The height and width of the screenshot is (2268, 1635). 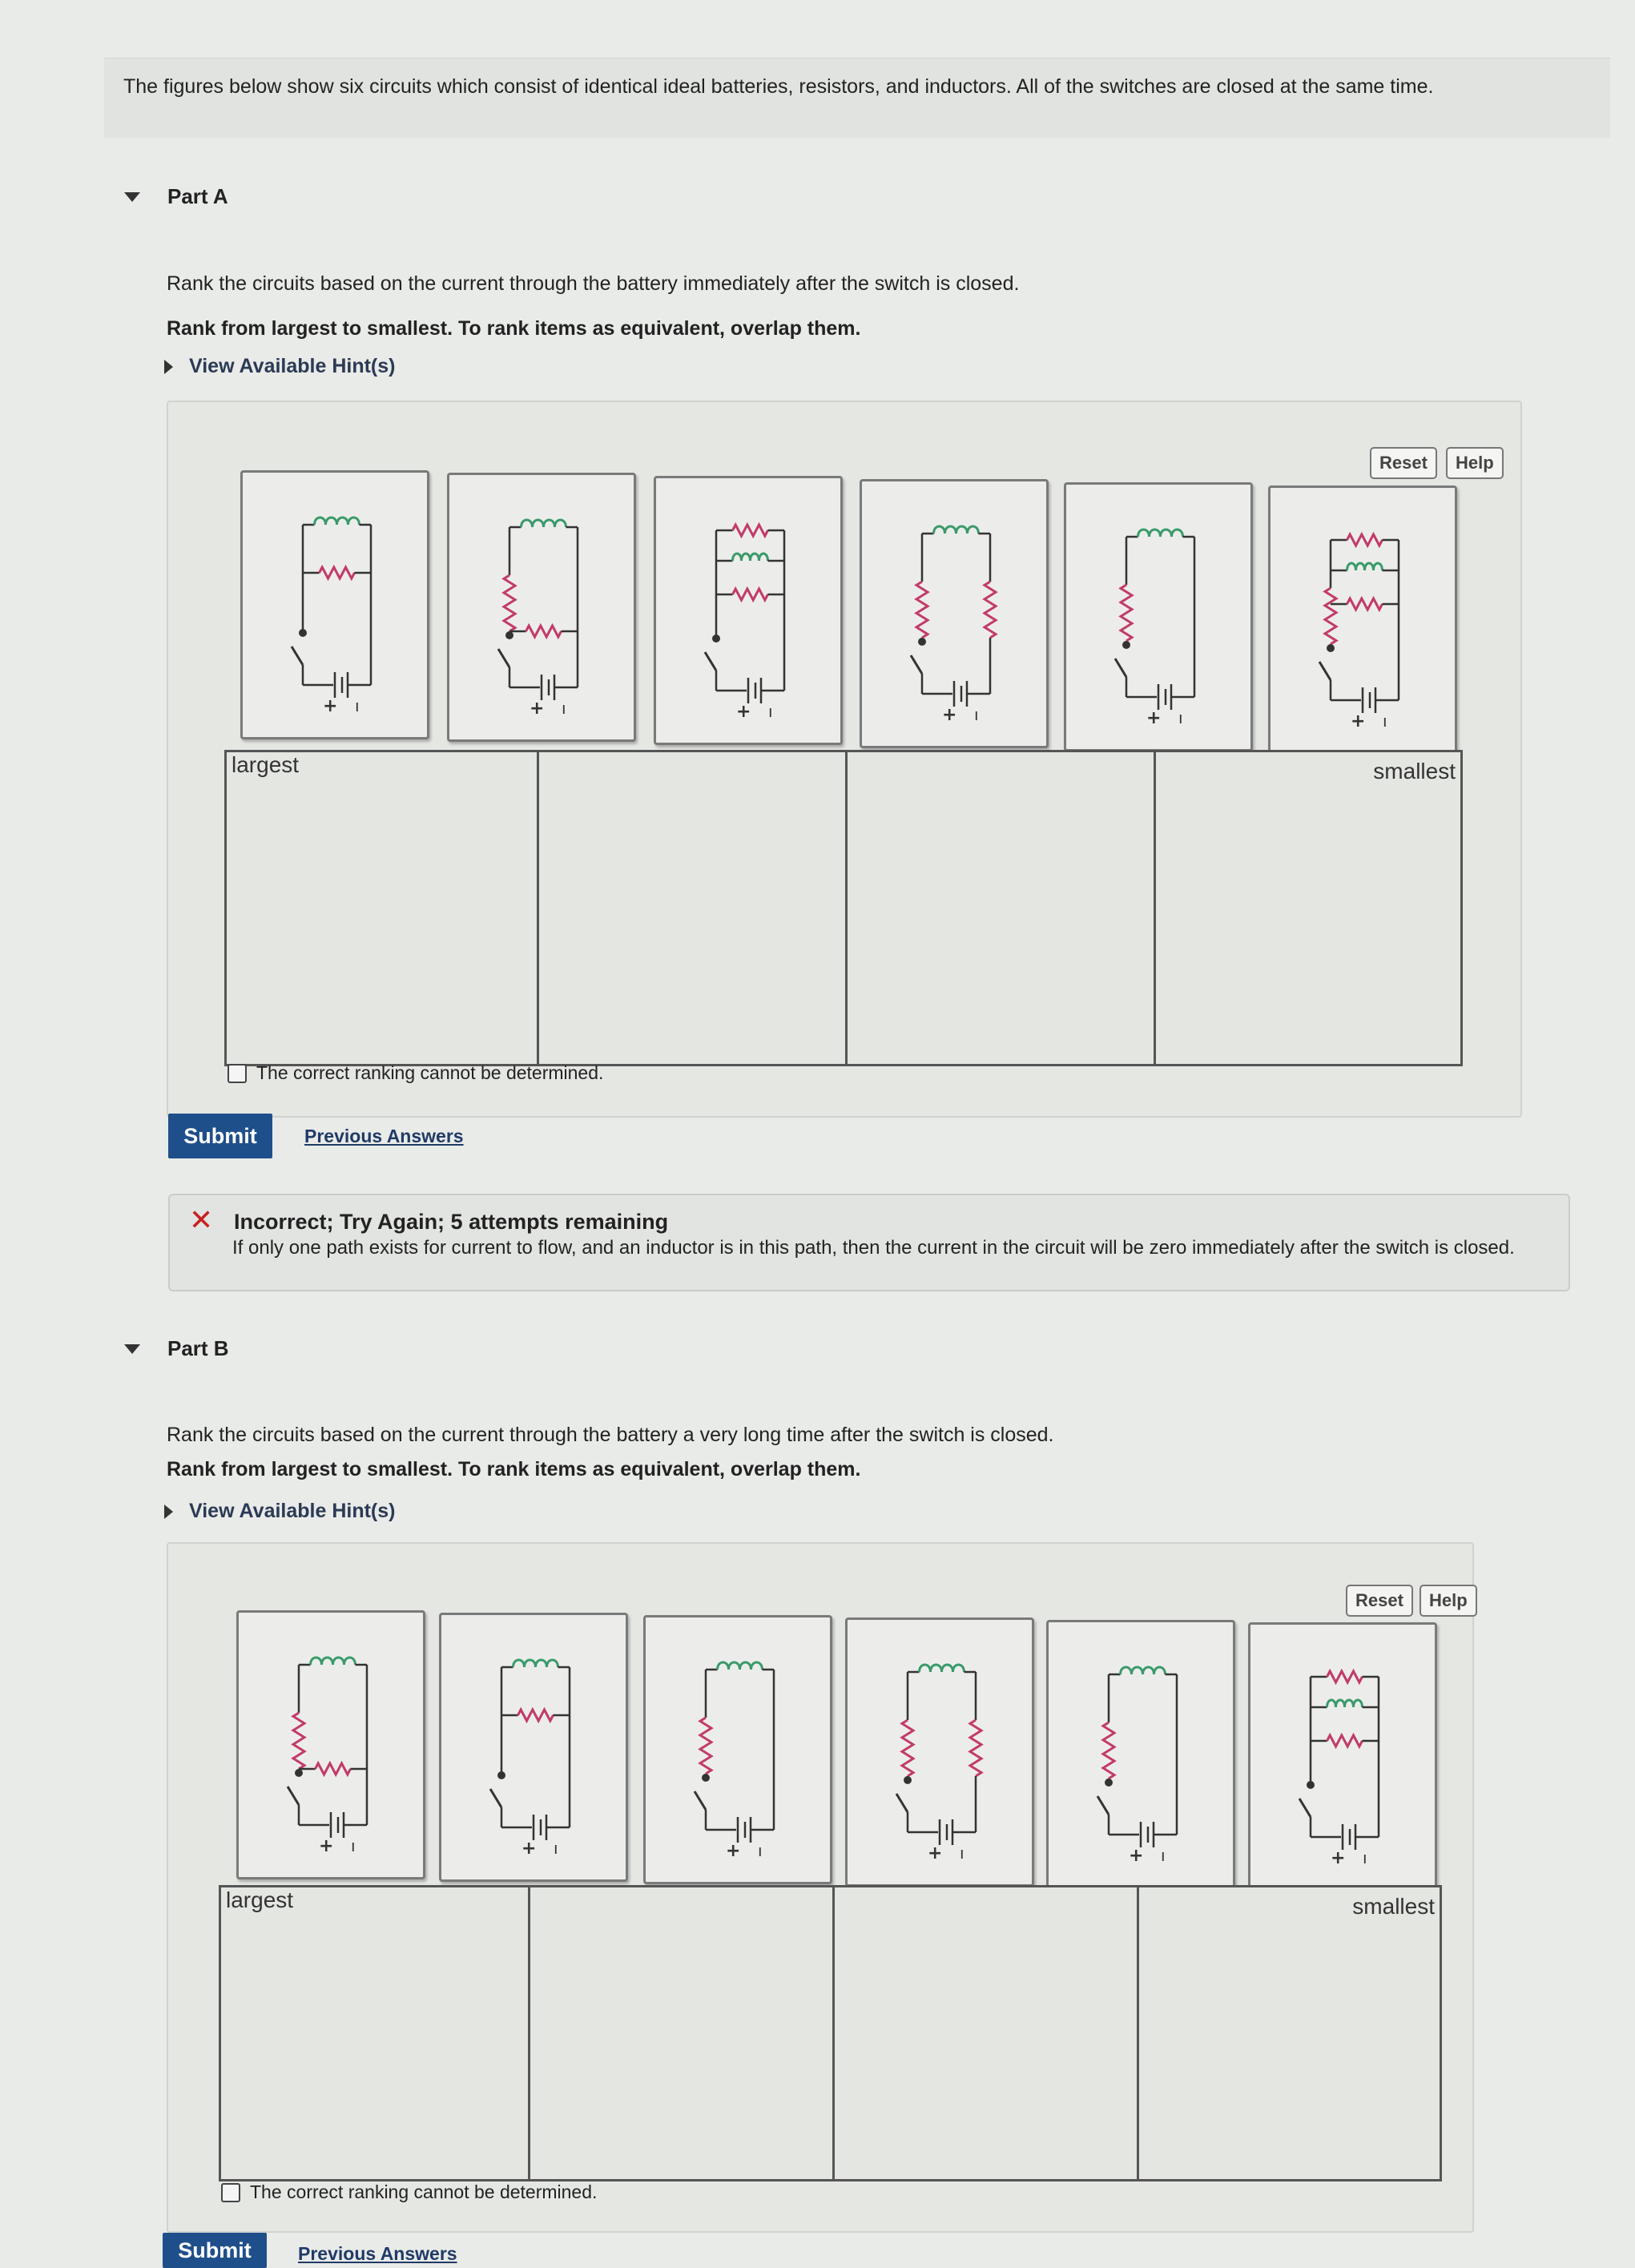 I want to click on part-a-circuit-tile-6: + ı, so click(x=1363, y=620).